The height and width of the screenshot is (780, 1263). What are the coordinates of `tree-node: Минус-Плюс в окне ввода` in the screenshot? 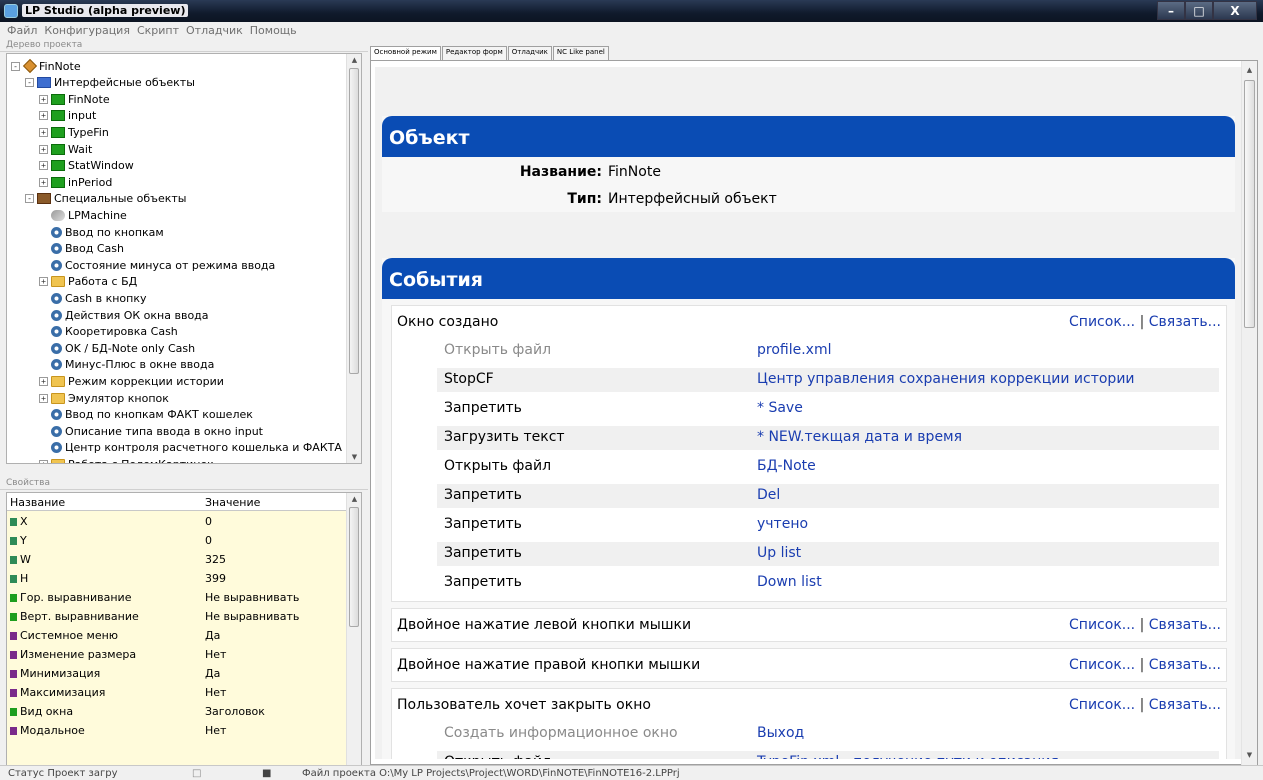 It's located at (126, 365).